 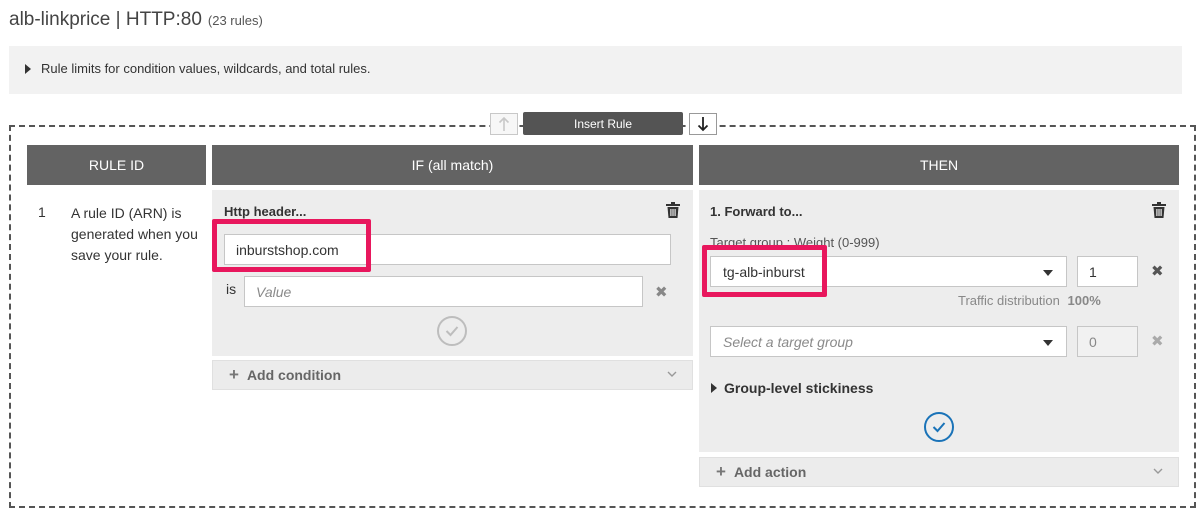 I want to click on insert-rule-button: Insert Rule, so click(x=603, y=123).